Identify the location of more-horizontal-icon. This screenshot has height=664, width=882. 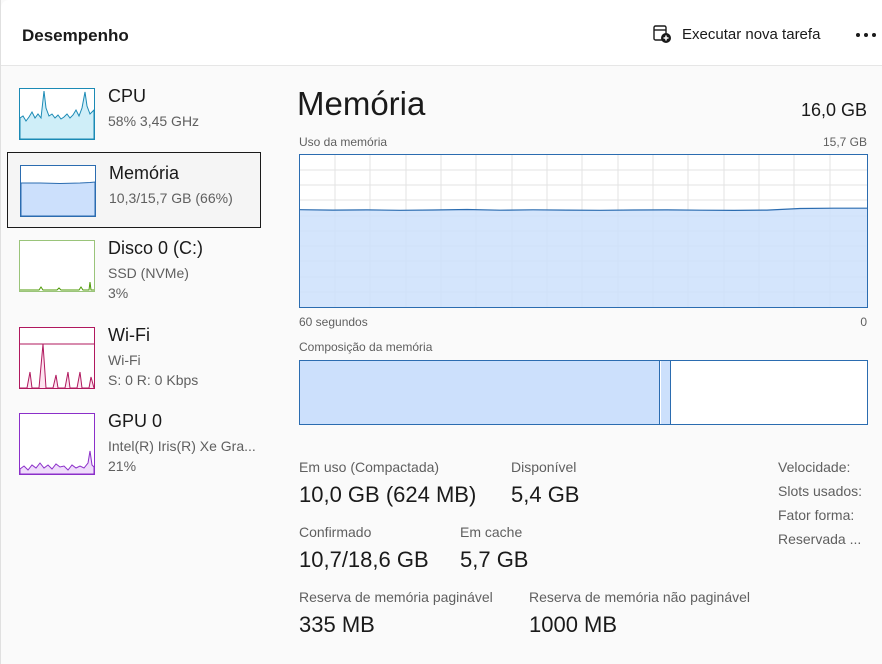
(866, 34).